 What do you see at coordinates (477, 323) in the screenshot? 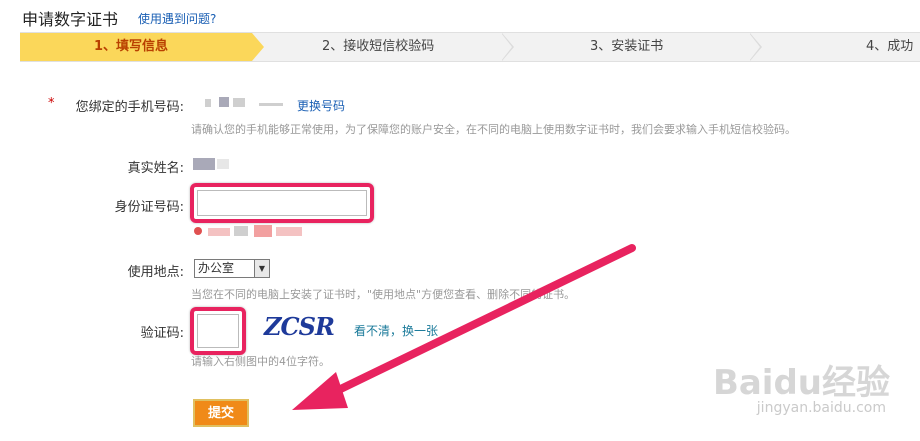
I see `arrow-shaft` at bounding box center [477, 323].